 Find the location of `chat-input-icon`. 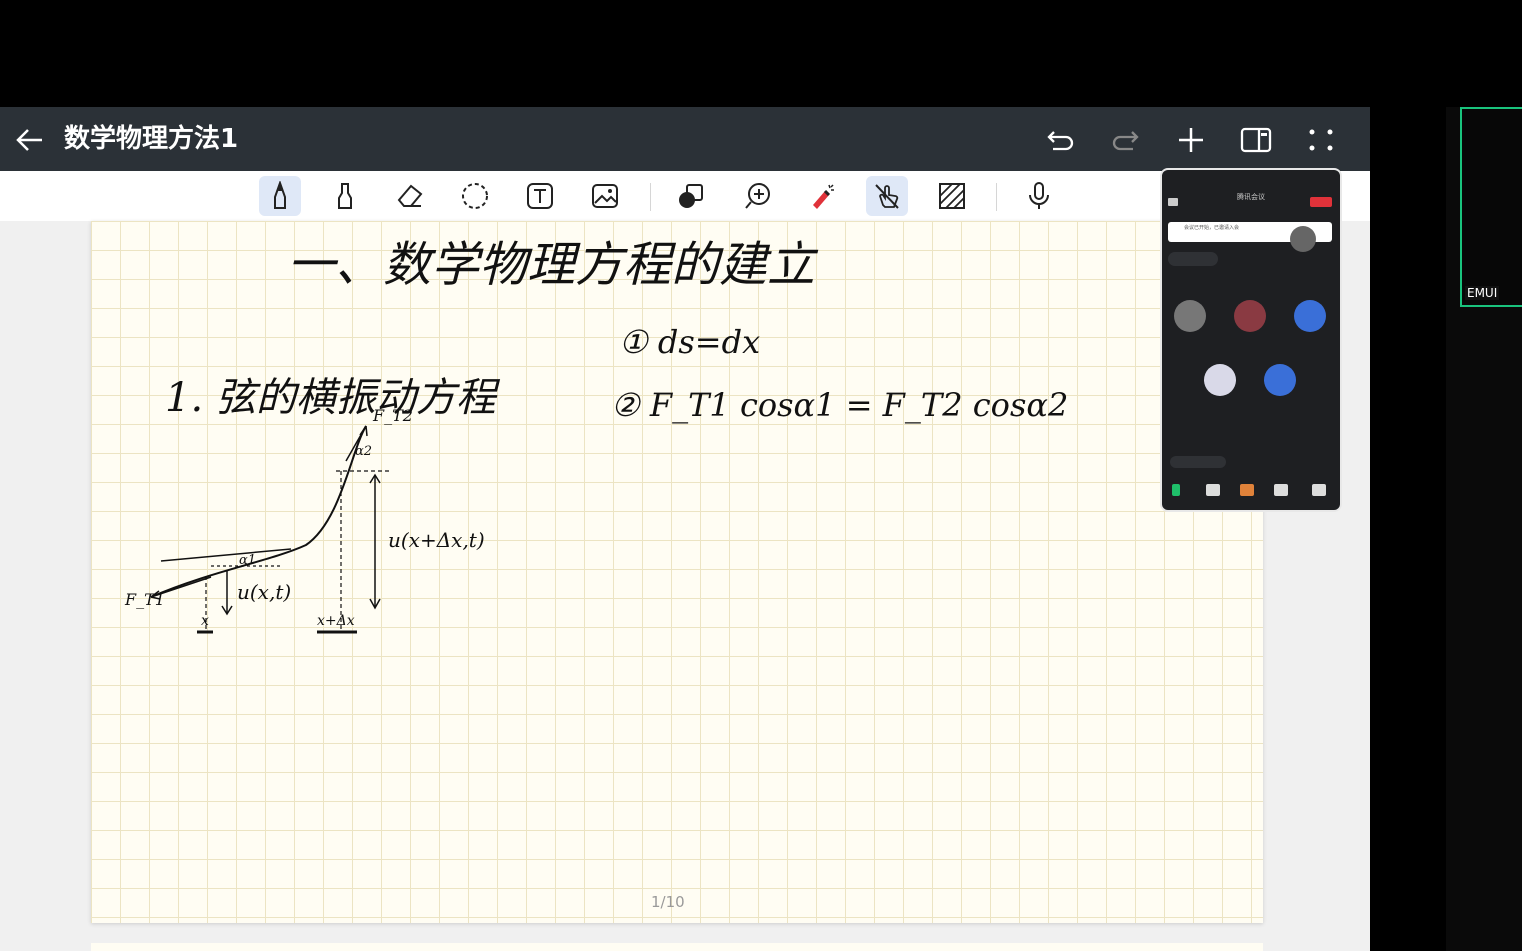

chat-input-icon is located at coordinates (1198, 462).